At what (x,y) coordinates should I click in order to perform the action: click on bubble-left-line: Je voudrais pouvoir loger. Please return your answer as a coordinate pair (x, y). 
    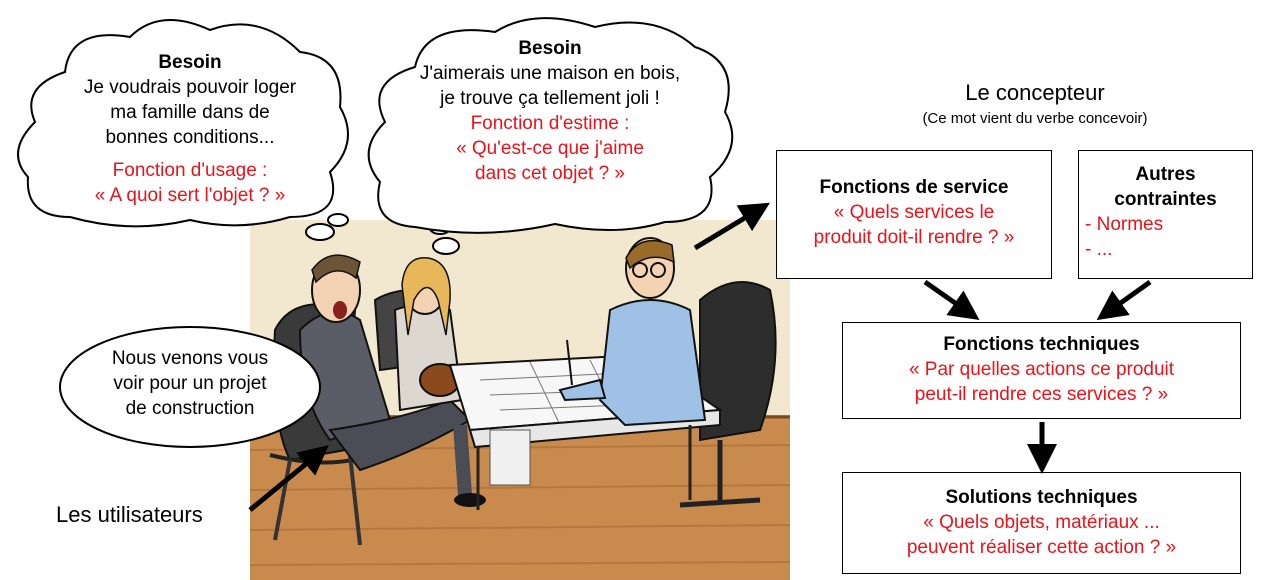
    Looking at the image, I should click on (190, 87).